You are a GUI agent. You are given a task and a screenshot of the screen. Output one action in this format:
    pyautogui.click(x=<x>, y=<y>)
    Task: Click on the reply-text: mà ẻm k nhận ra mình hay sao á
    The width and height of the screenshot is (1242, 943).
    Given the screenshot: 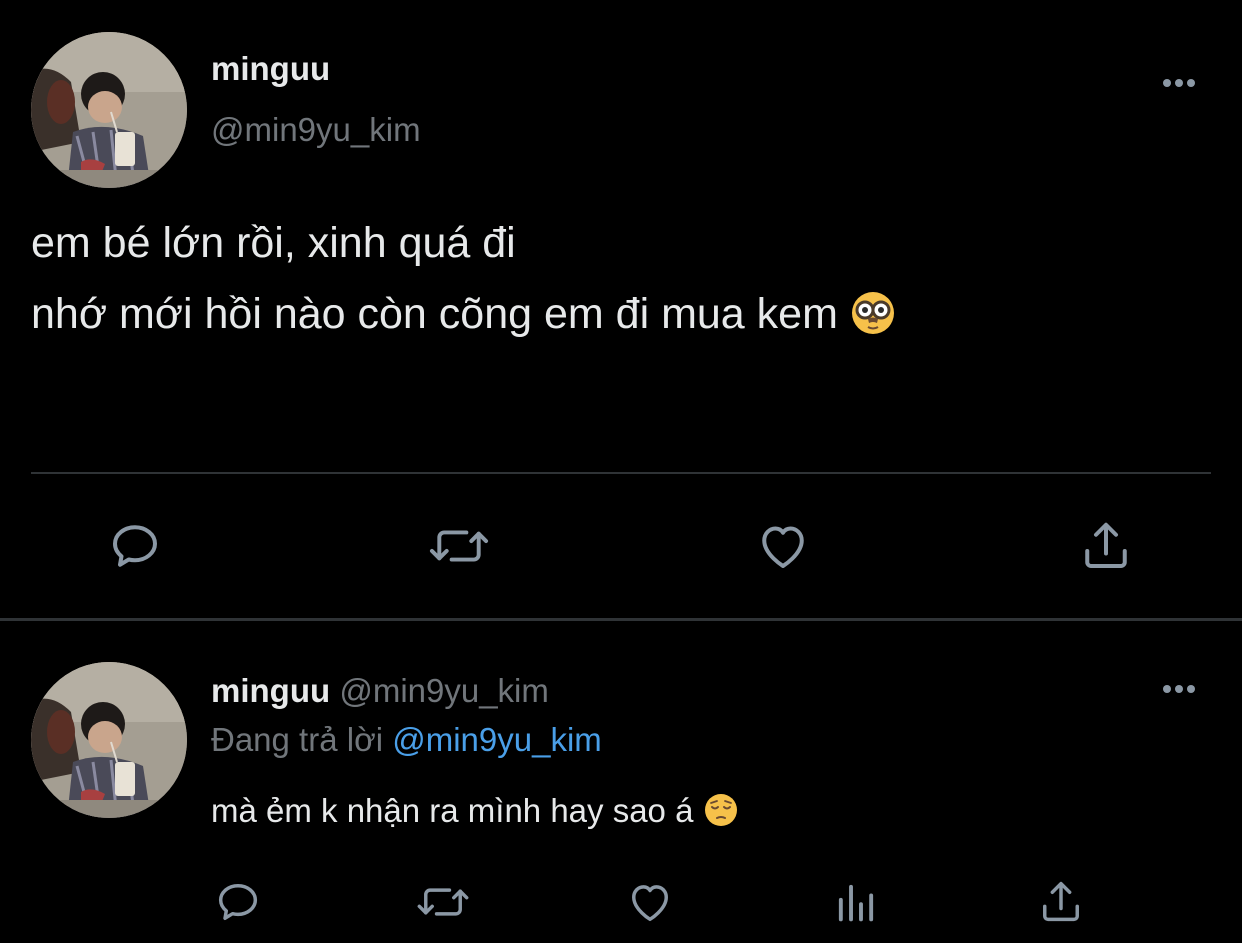 What is the action you would take?
    pyautogui.click(x=475, y=811)
    